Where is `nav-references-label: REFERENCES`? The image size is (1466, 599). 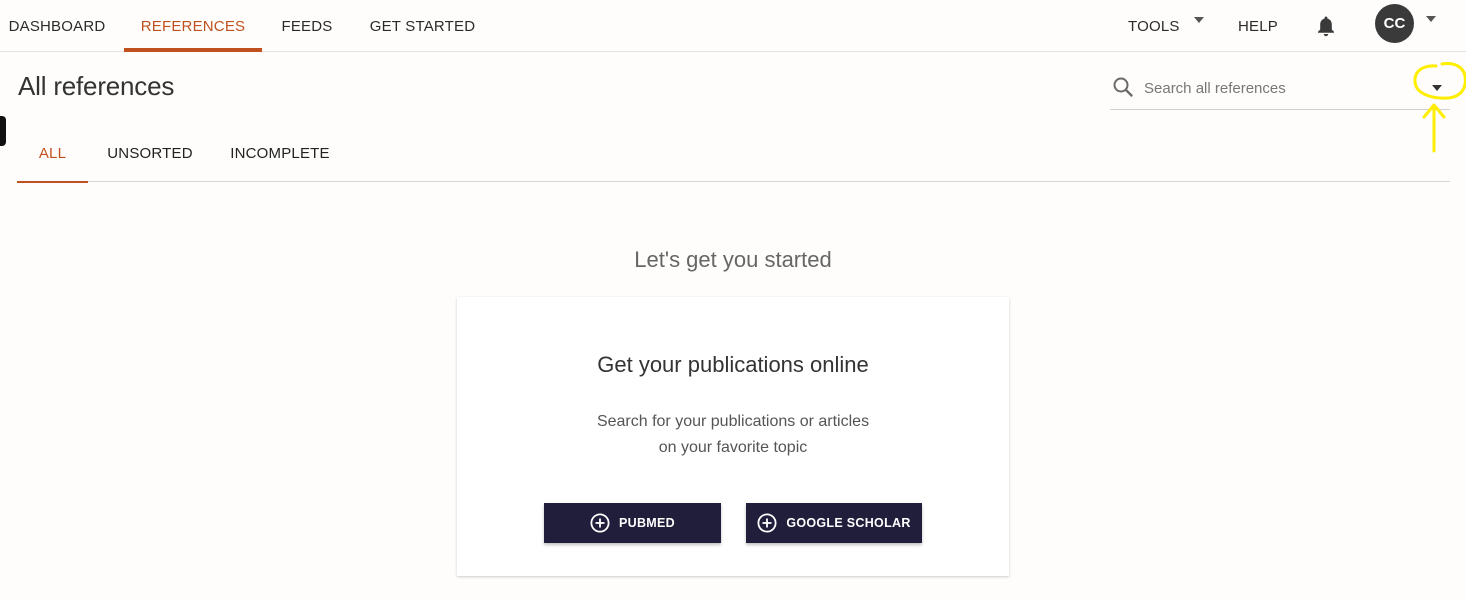
nav-references-label: REFERENCES is located at coordinates (193, 26).